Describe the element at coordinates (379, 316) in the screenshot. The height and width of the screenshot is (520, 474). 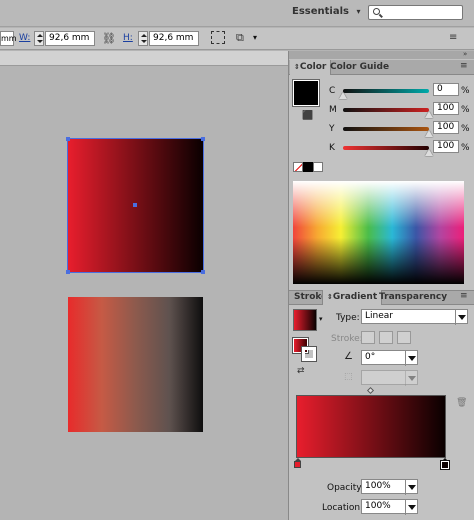
I see `gradient-type-value: Linear` at that location.